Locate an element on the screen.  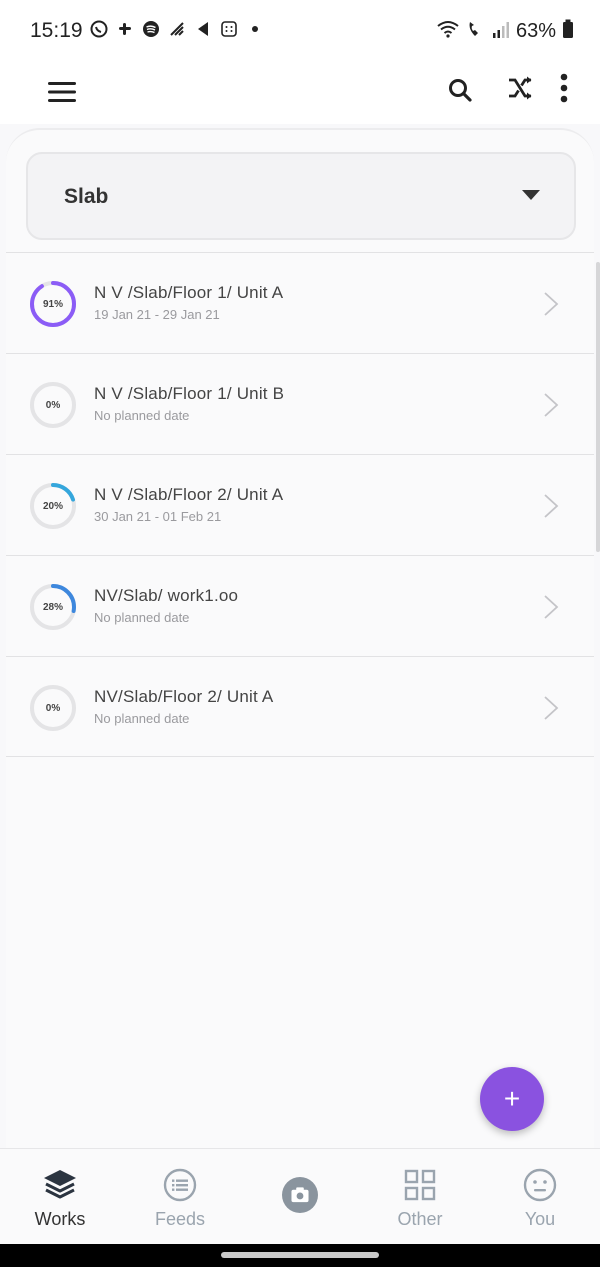
nav-item-feeds: Feeds is located at coordinates (180, 1197).